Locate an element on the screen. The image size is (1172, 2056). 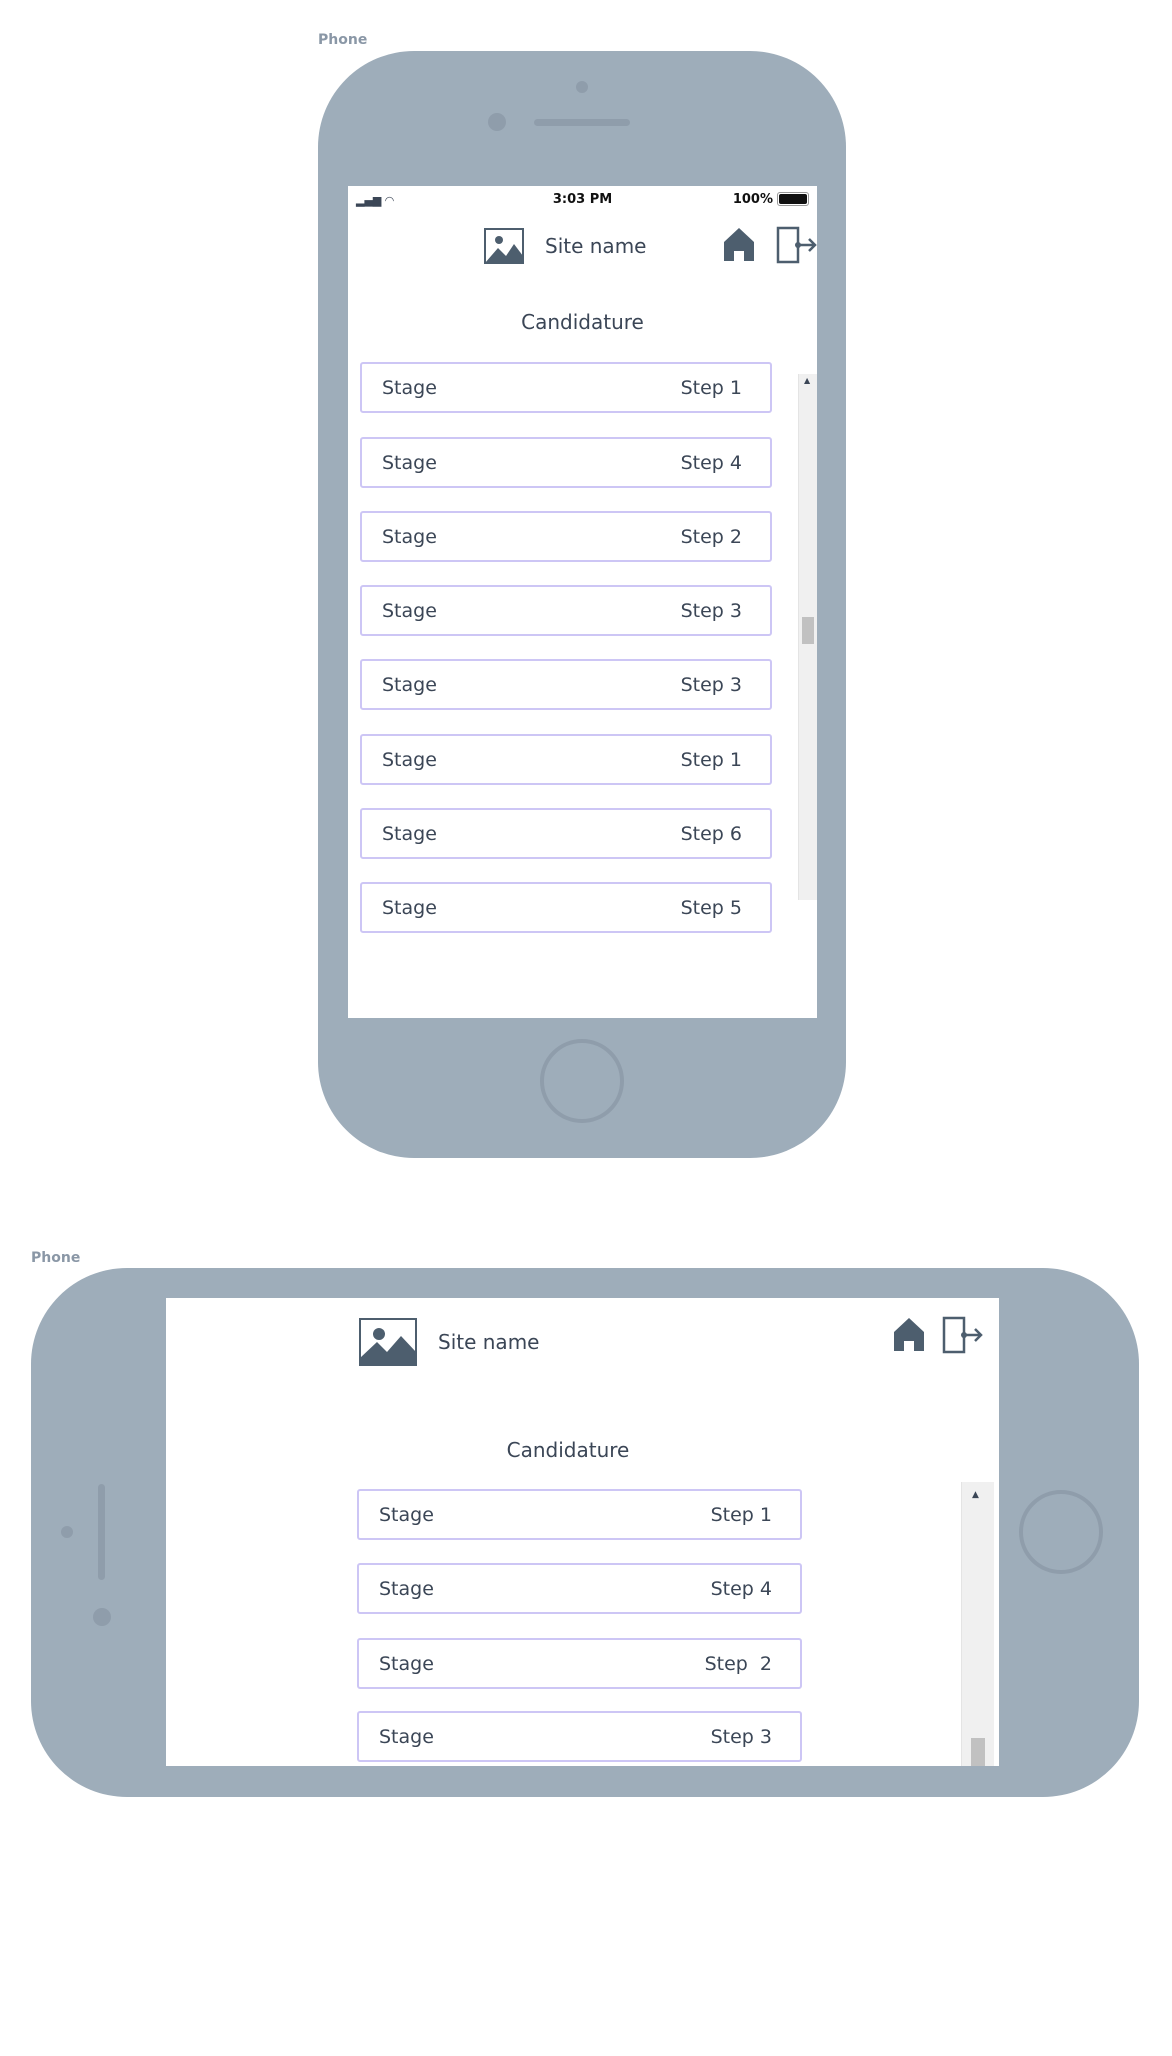
list-item: Stage Step 6 is located at coordinates (566, 833).